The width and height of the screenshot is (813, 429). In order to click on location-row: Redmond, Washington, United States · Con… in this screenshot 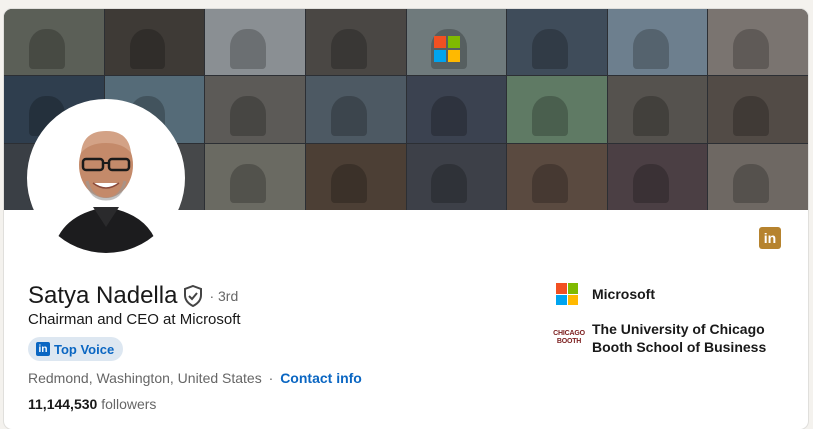, I will do `click(195, 378)`.